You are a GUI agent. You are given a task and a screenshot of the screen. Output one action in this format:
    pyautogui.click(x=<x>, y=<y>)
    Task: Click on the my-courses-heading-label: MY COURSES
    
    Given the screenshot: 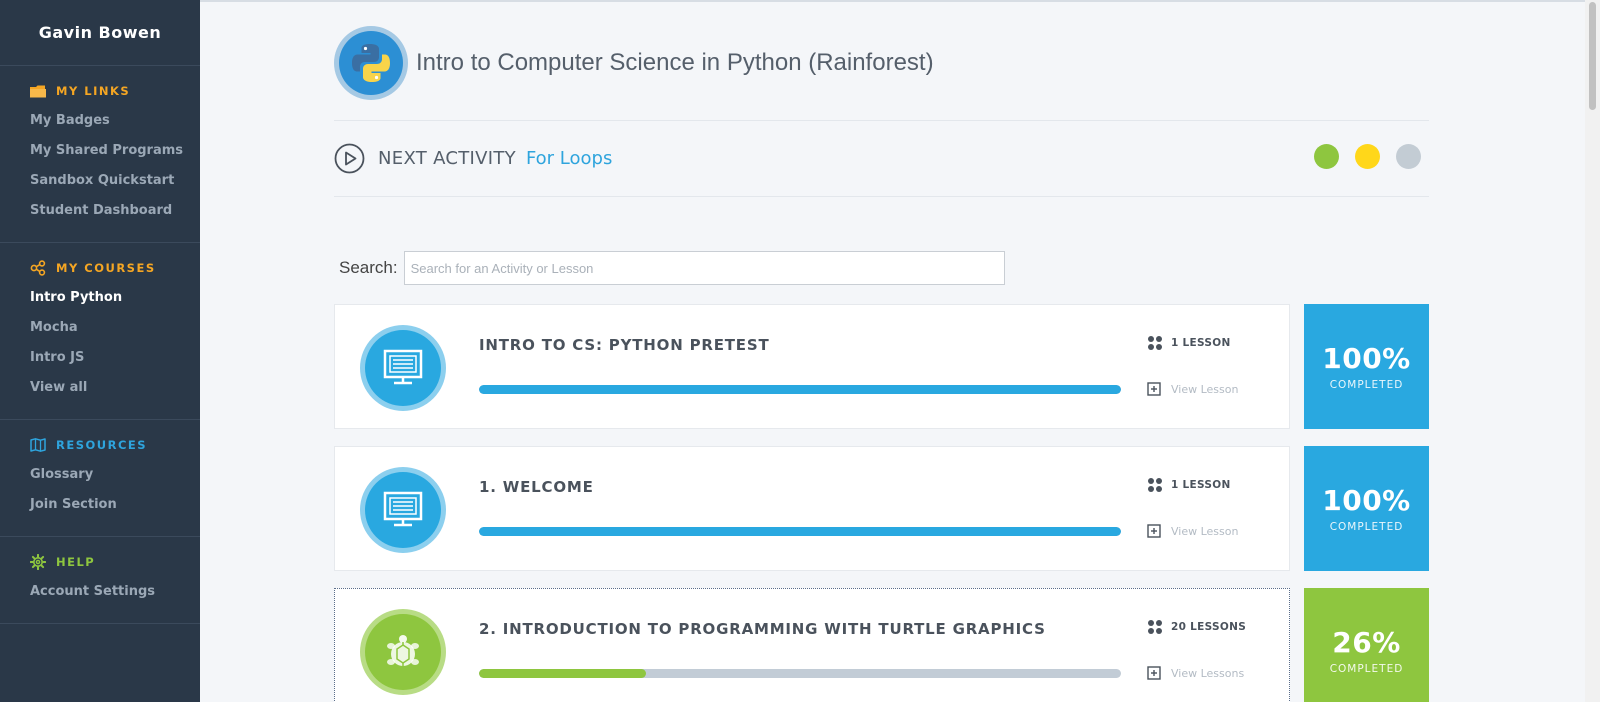 What is the action you would take?
    pyautogui.click(x=106, y=268)
    